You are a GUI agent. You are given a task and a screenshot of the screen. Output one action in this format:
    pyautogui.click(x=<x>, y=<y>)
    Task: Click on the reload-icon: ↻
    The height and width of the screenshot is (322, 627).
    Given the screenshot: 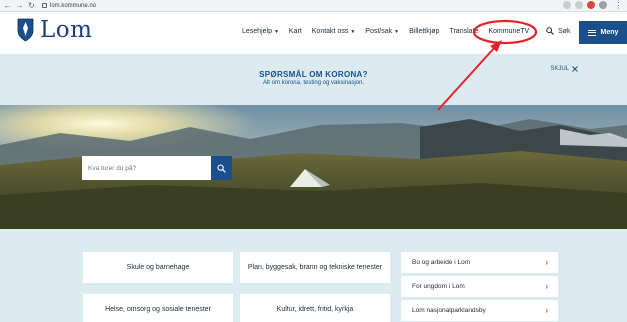 What is the action you would take?
    pyautogui.click(x=31, y=5)
    